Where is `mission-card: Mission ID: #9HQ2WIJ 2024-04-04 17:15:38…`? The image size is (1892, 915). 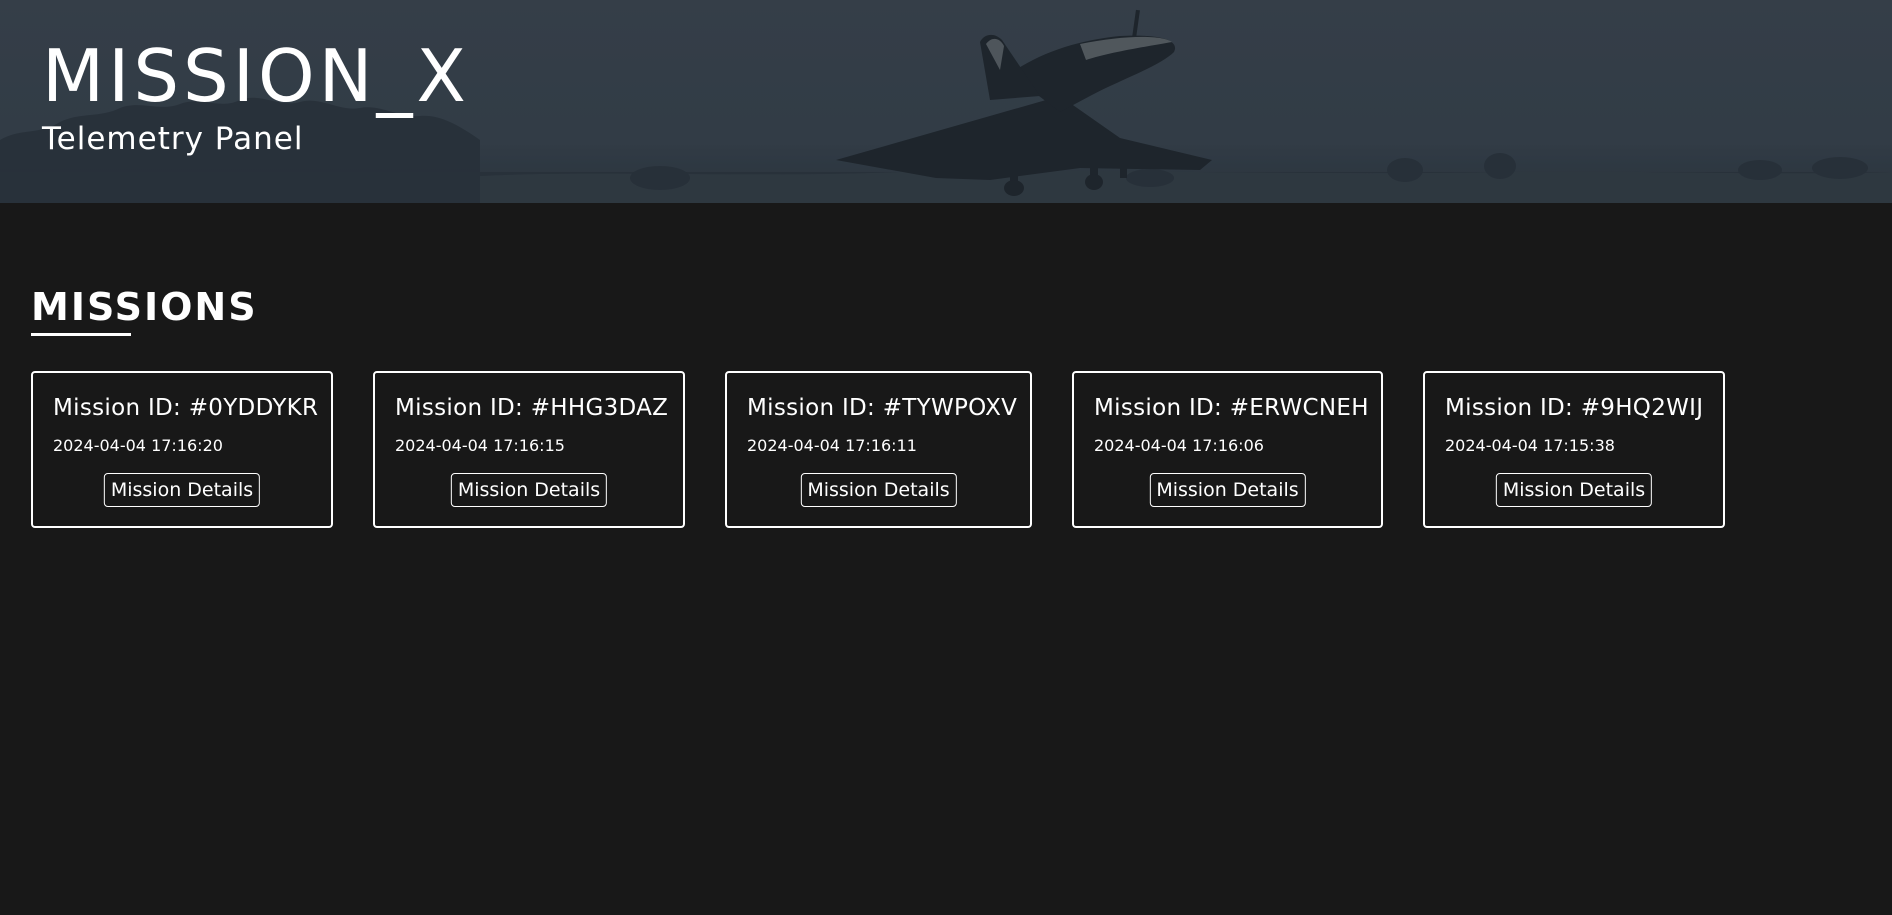
mission-card: Mission ID: #9HQ2WIJ 2024-04-04 17:15:38… is located at coordinates (1574, 449).